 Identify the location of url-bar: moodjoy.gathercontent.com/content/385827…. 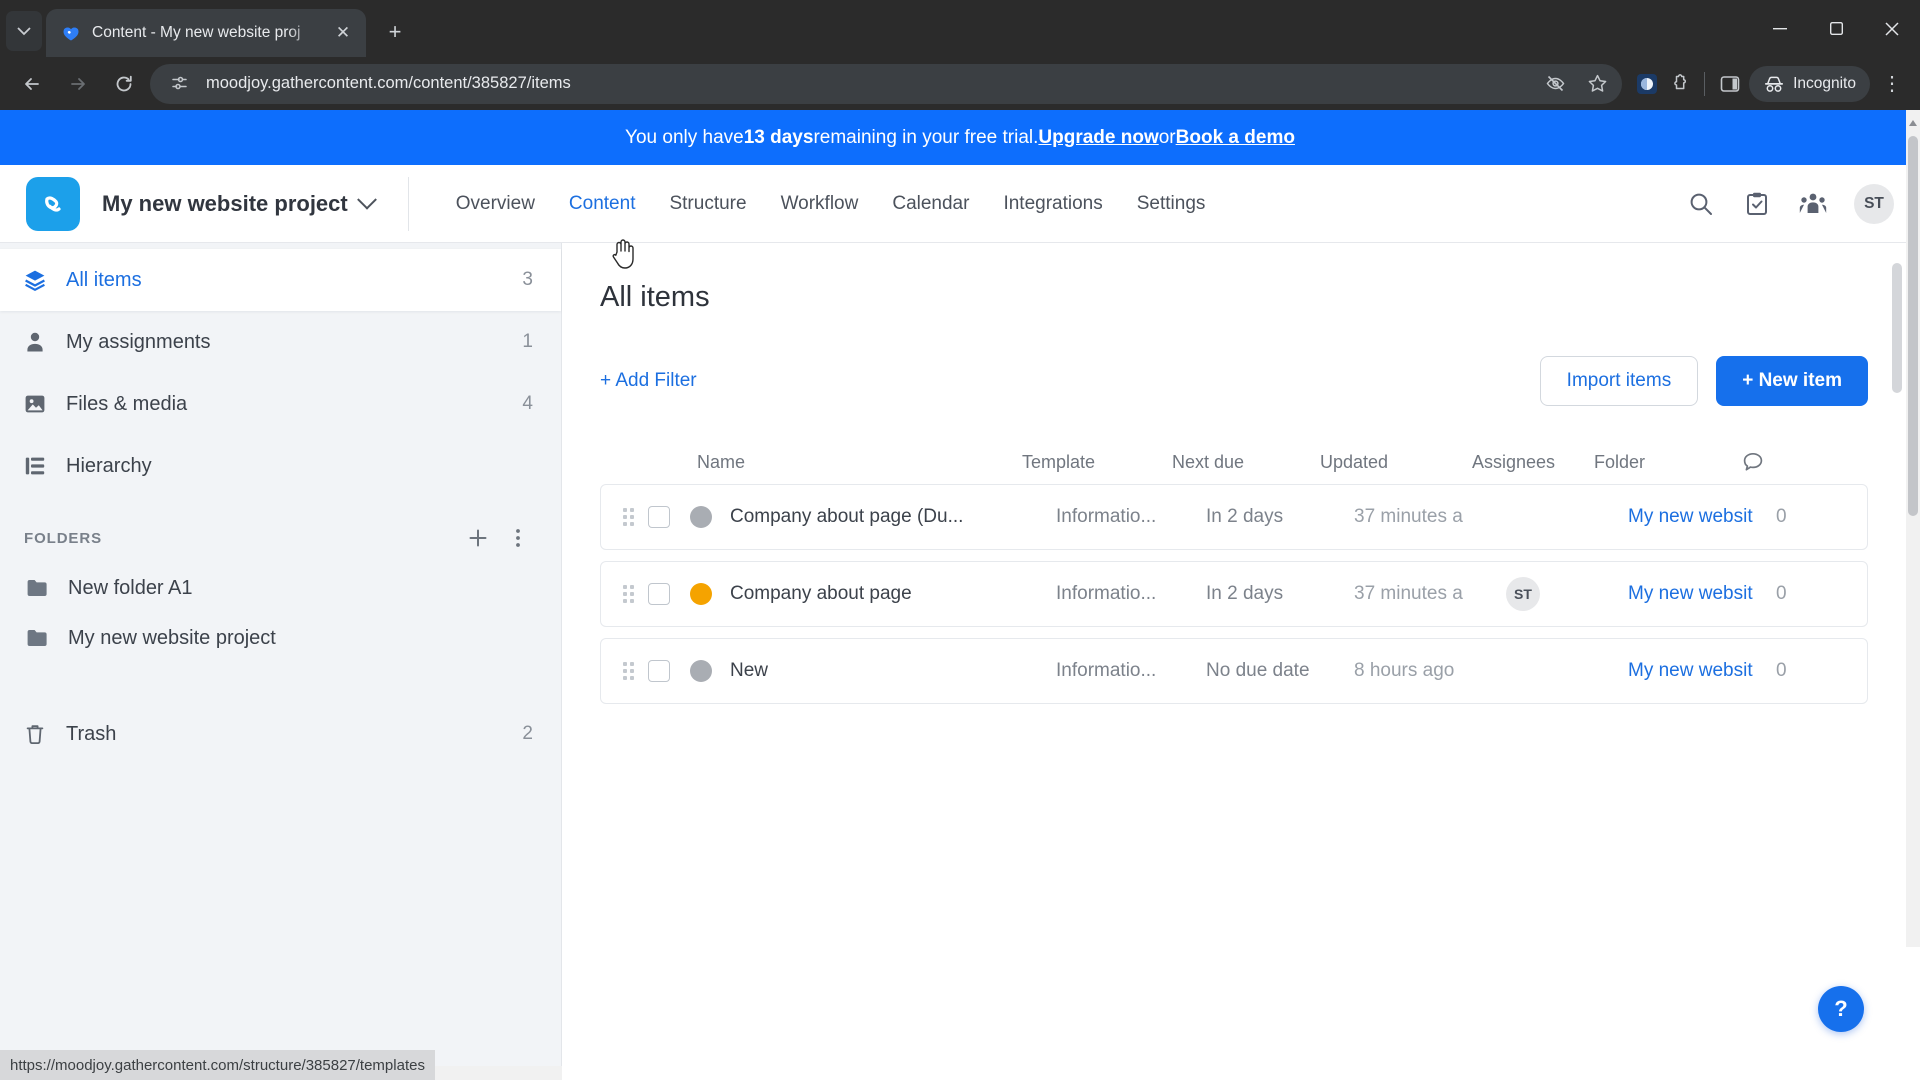
(886, 83).